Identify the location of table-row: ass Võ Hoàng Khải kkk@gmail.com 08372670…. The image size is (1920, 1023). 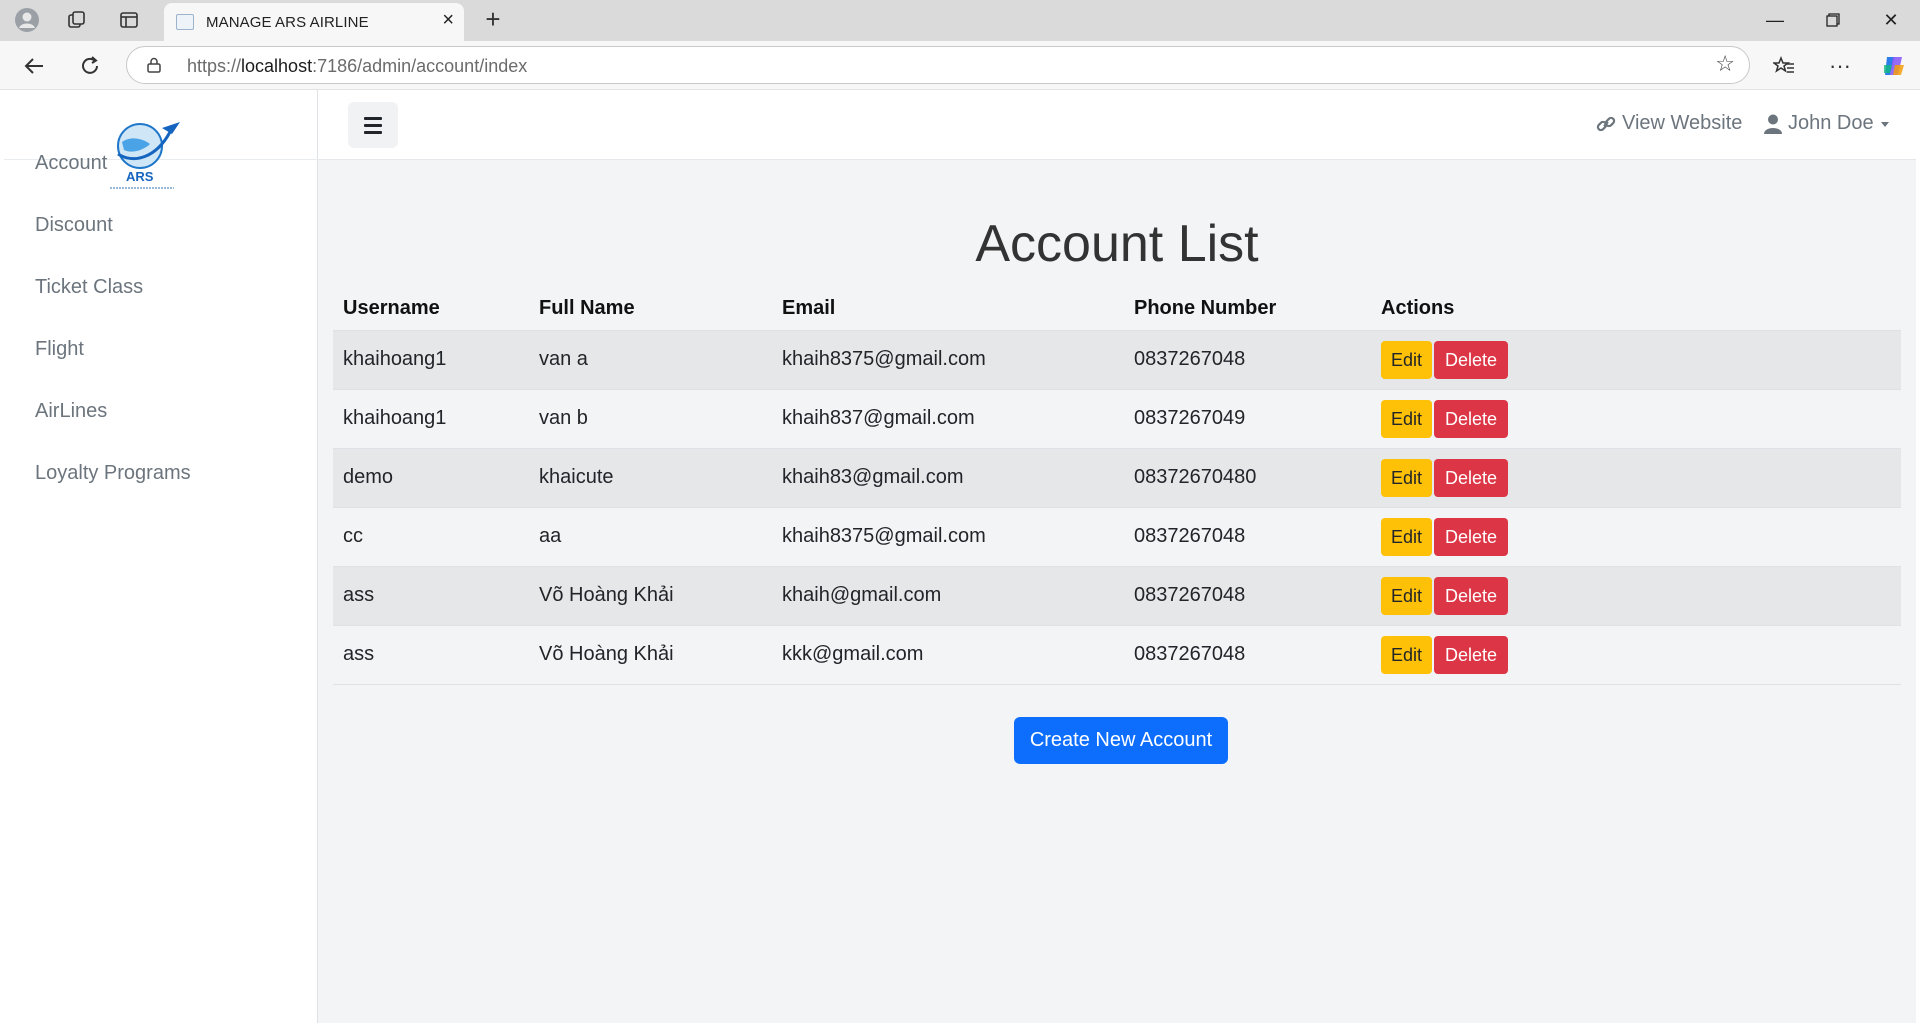
(1117, 655).